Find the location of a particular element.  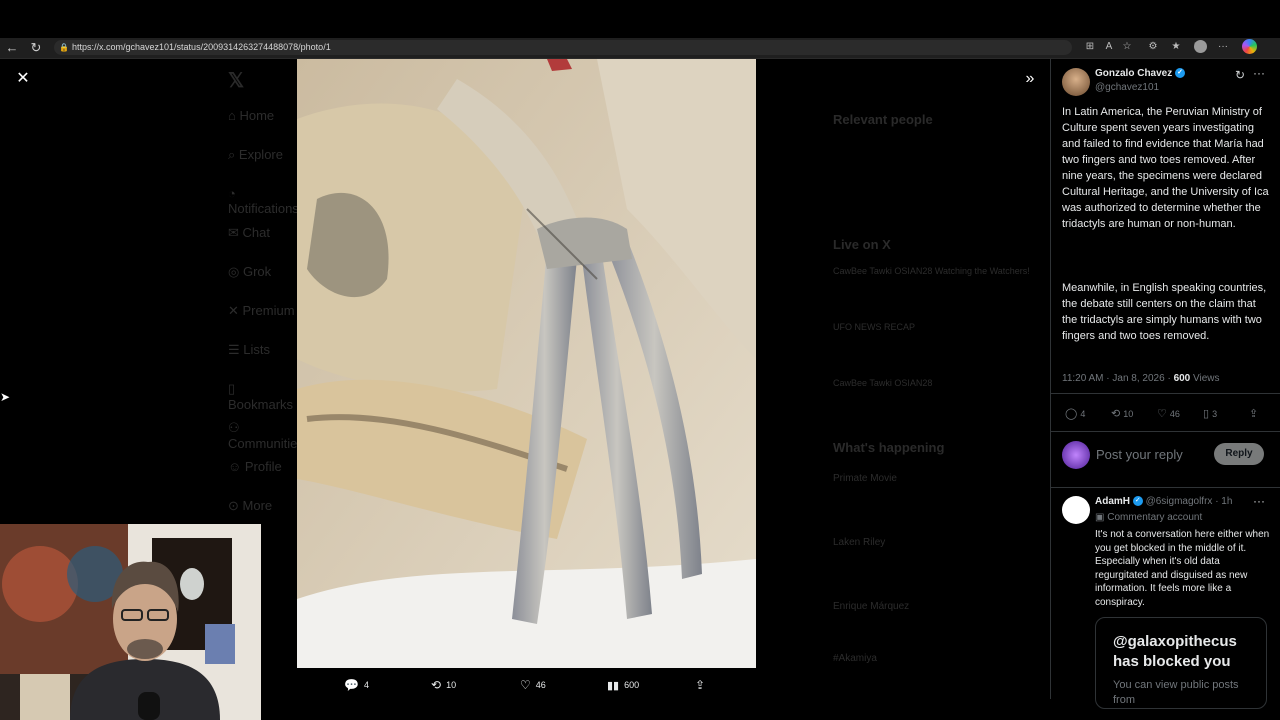

reply-age: · 1h is located at coordinates (1224, 501).